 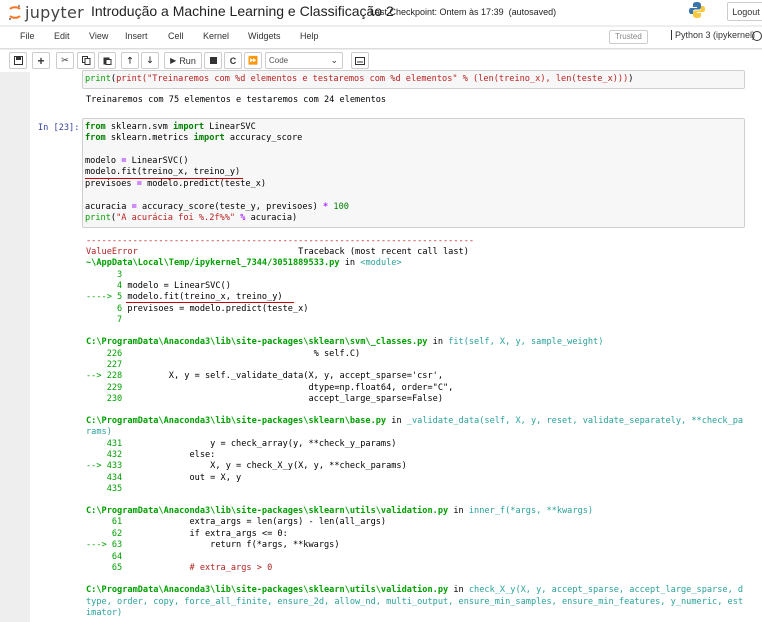 I want to click on restart-run-all-button: ⏩, so click(x=253, y=60).